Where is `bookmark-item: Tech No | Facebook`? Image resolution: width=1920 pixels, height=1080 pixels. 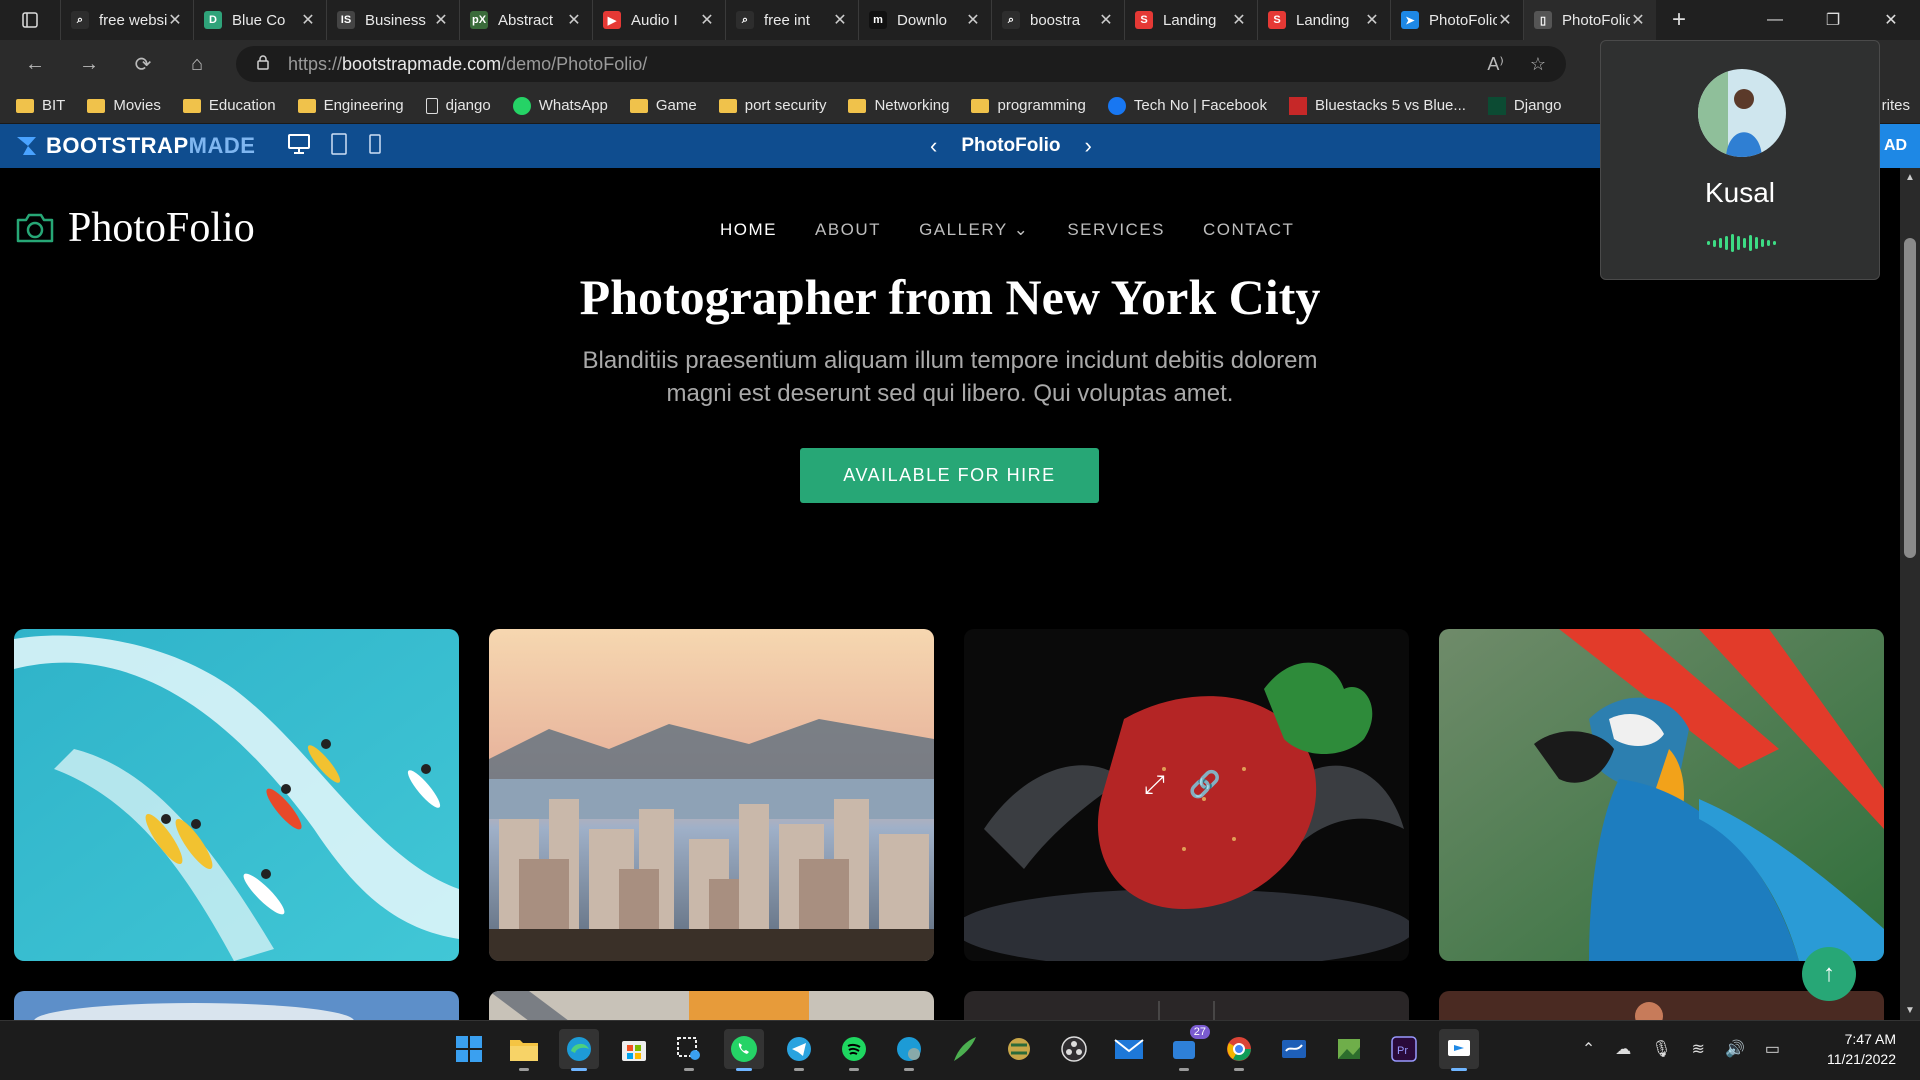
bookmark-item: Tech No | Facebook is located at coordinates (1187, 105).